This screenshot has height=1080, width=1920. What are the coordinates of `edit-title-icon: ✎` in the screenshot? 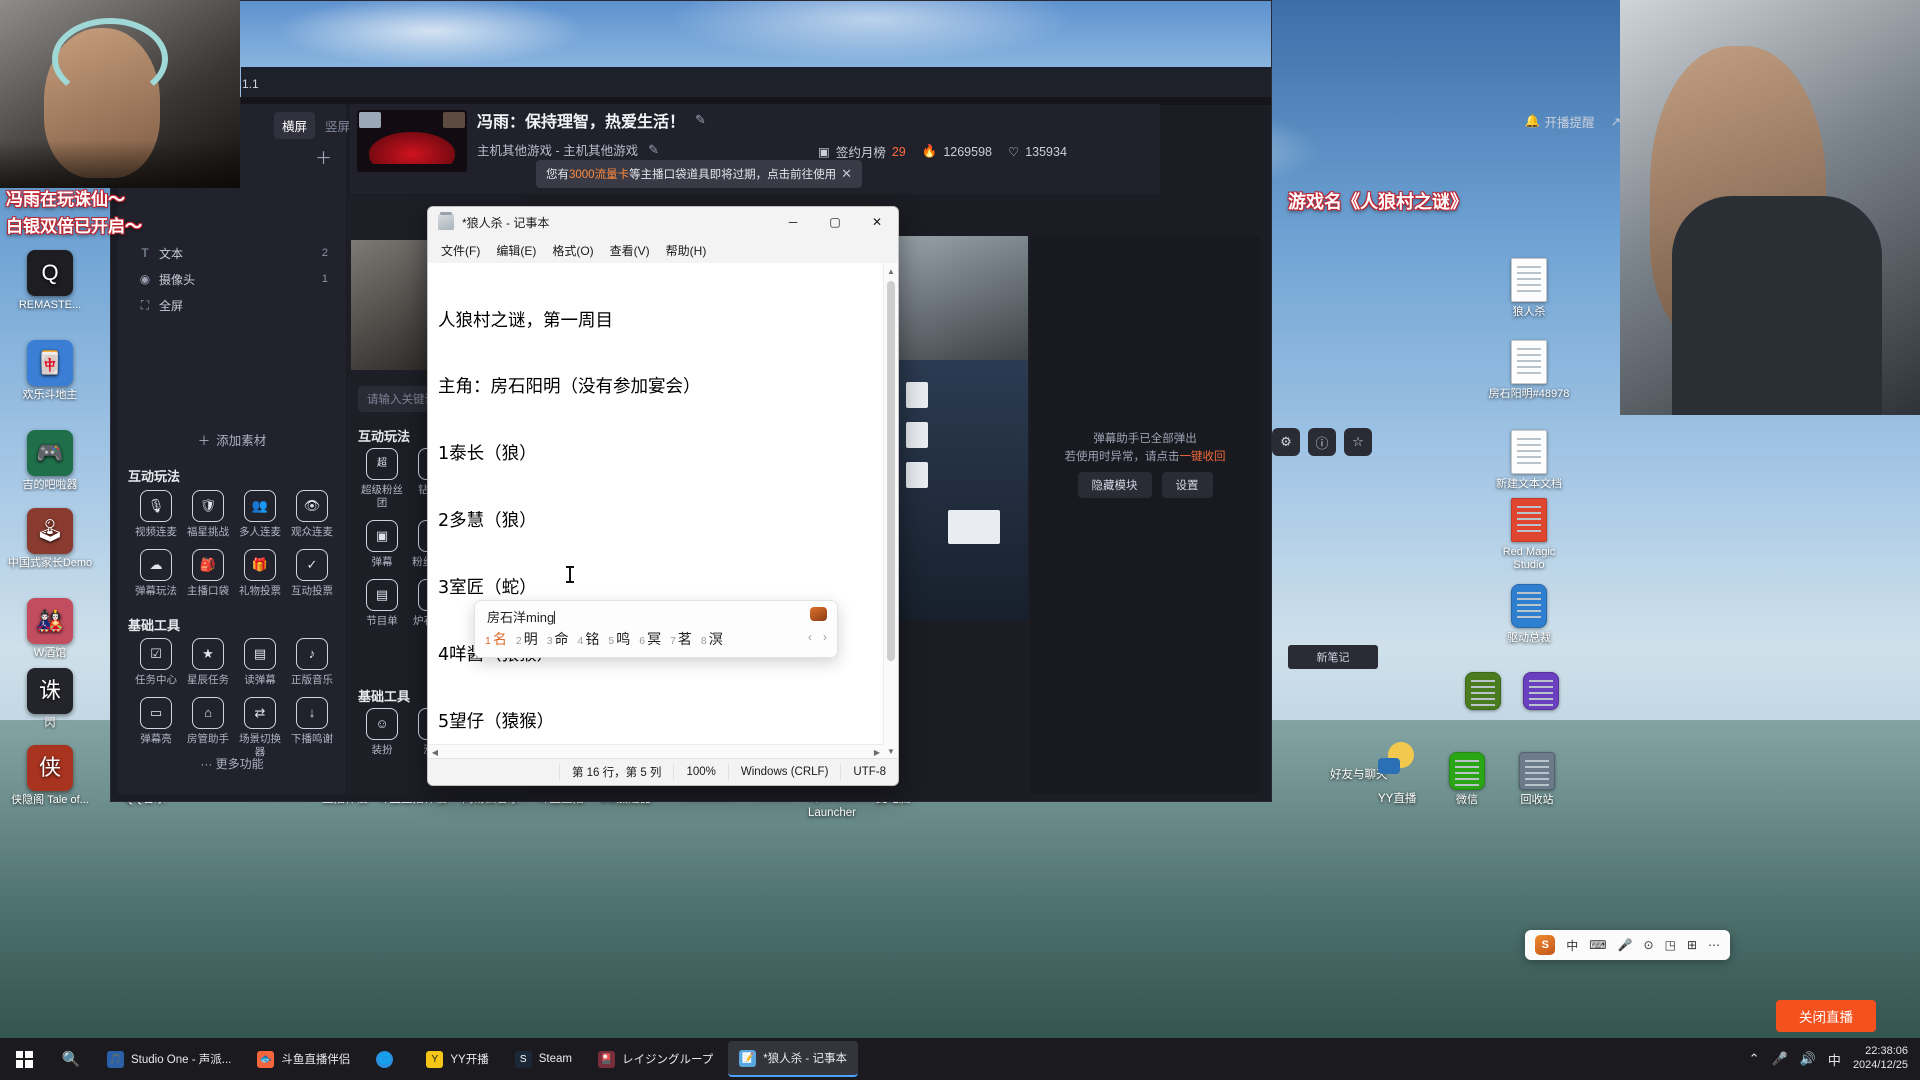 It's located at (700, 120).